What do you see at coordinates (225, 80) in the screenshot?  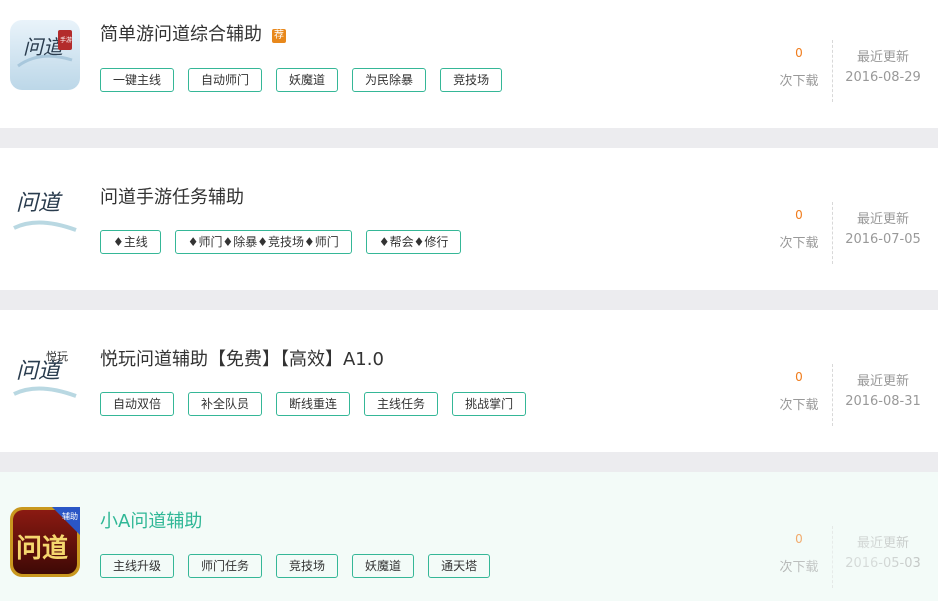 I see `tag: 自动师门` at bounding box center [225, 80].